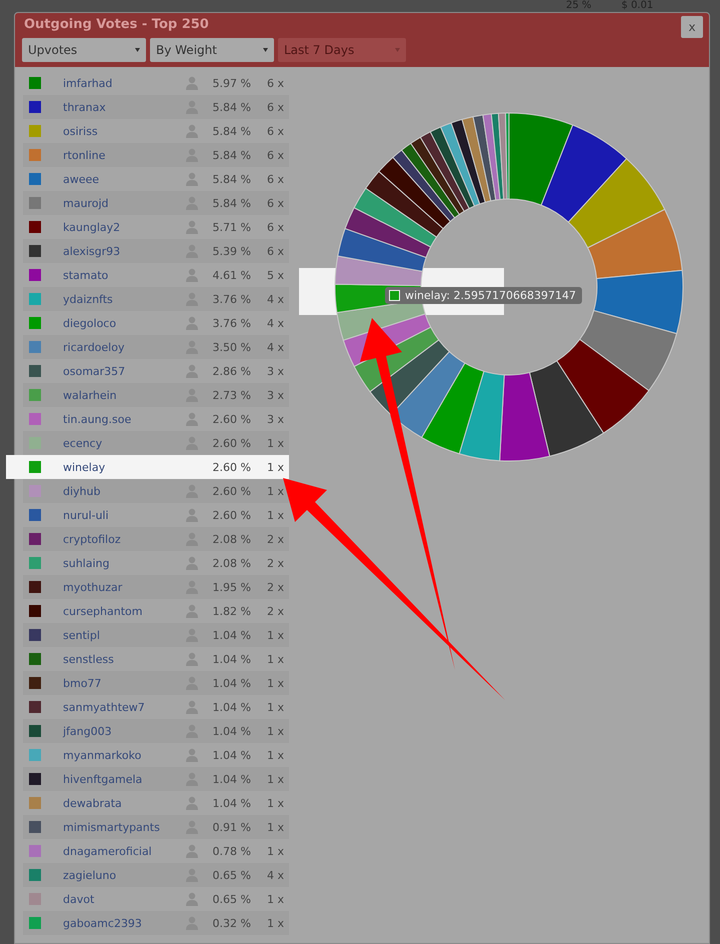 The image size is (720, 944). I want to click on table-row: davot 0.65 % 1 x, so click(156, 899).